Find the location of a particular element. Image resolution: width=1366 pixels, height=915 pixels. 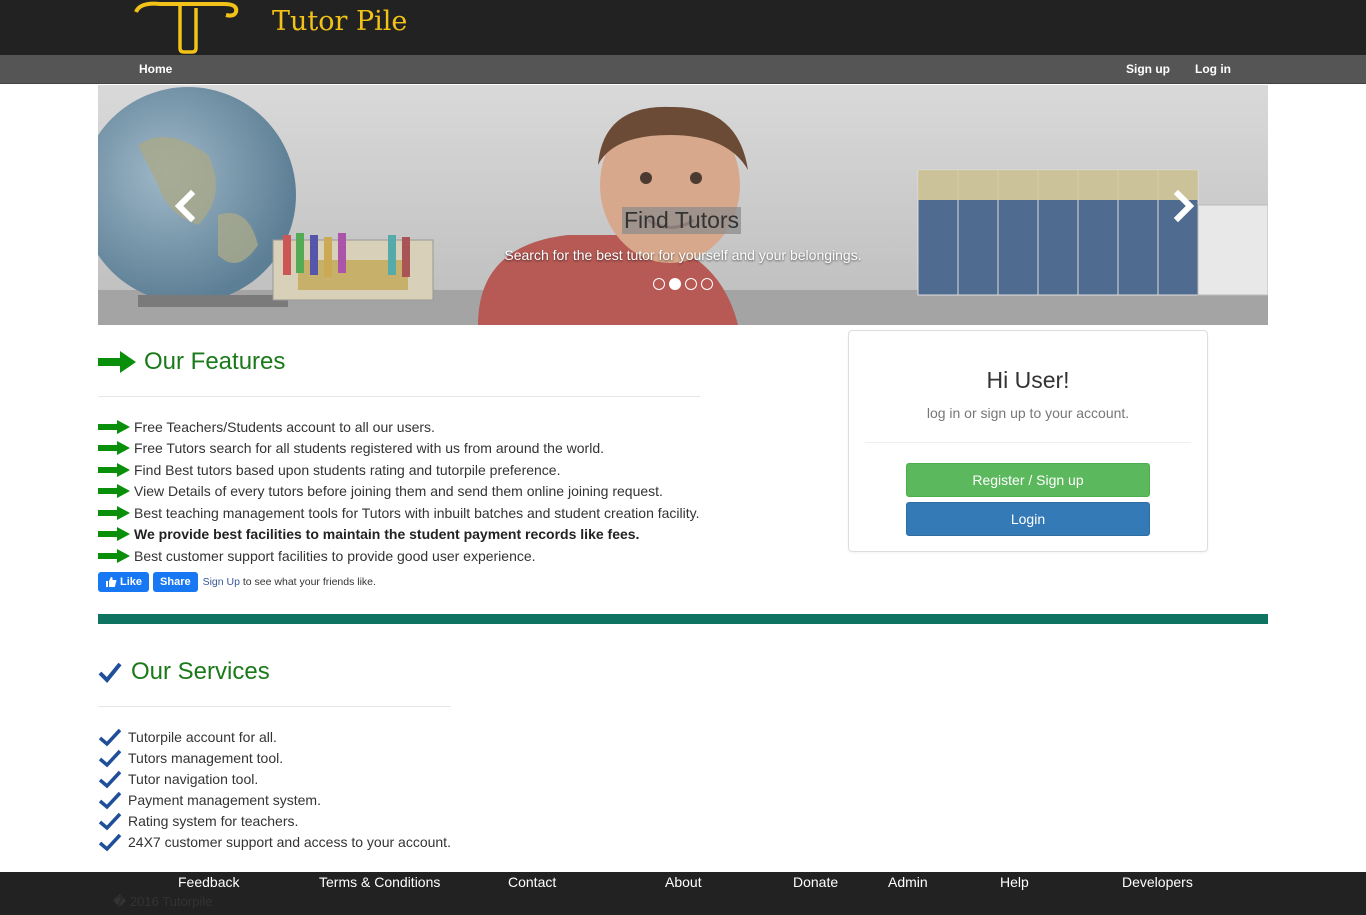

footer-donate-link: Donate is located at coordinates (815, 882).